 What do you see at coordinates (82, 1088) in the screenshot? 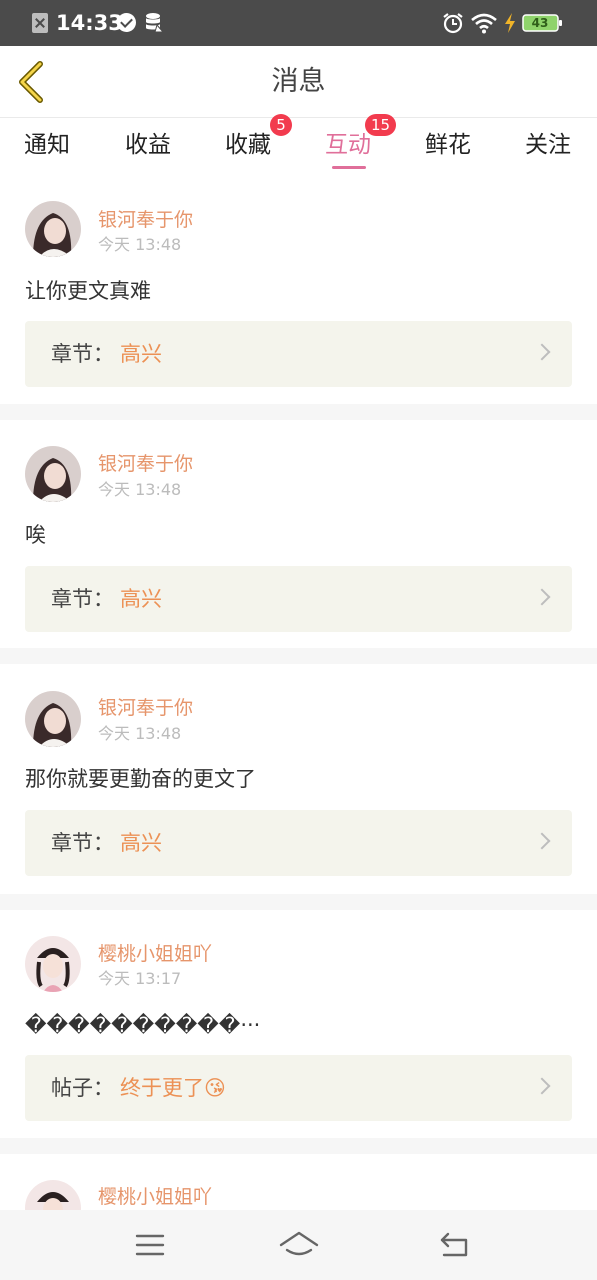
I see `ref-label: 帖子：` at bounding box center [82, 1088].